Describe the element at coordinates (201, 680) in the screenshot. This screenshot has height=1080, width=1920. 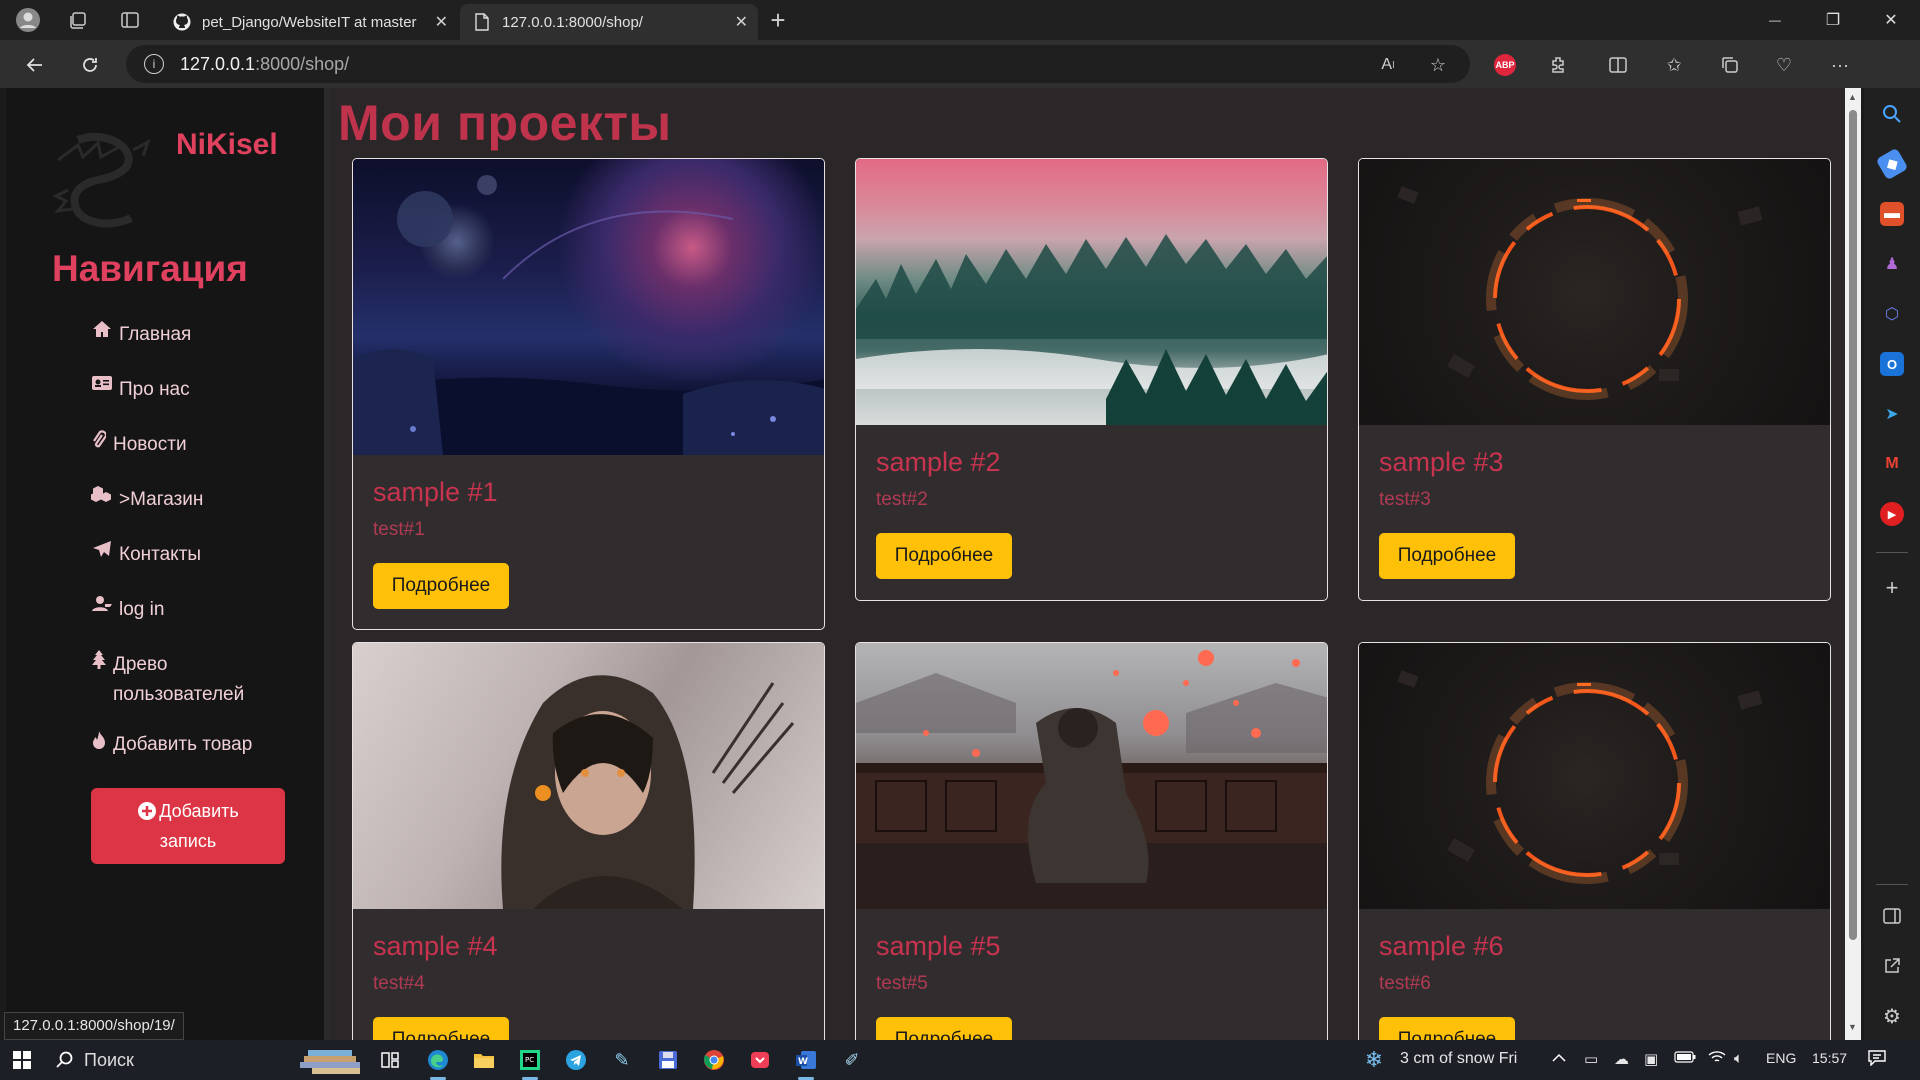
I see `nav-link-user-tree: Древо пользователей` at that location.